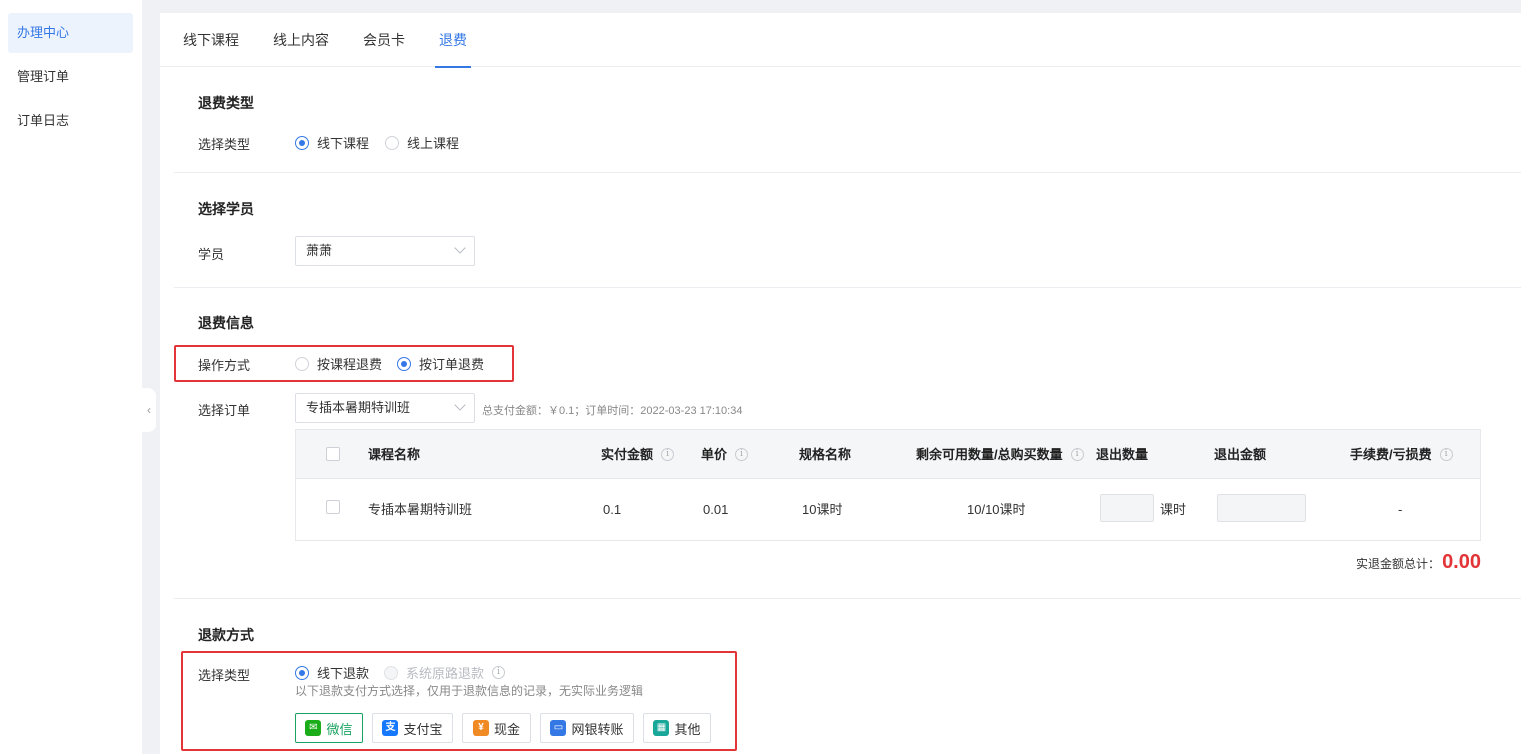 The image size is (1521, 754). What do you see at coordinates (1127, 508) in the screenshot?
I see `refund-qty-input` at bounding box center [1127, 508].